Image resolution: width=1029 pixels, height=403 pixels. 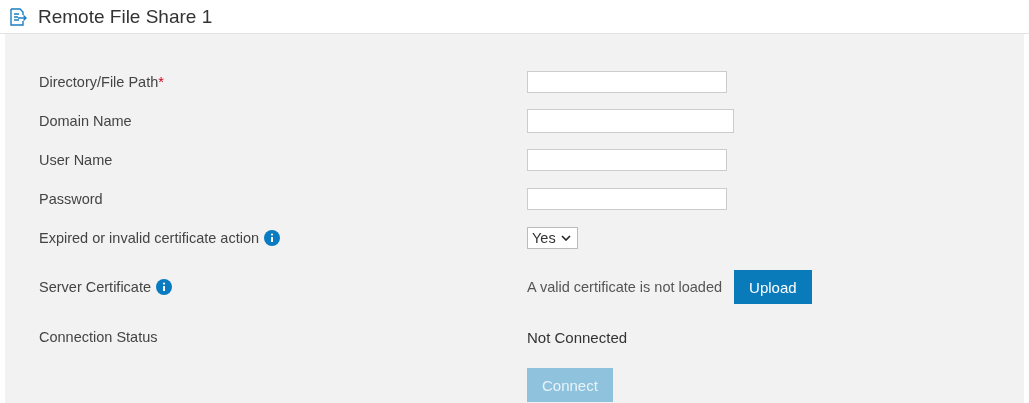 I want to click on field-label: Password, so click(x=71, y=198).